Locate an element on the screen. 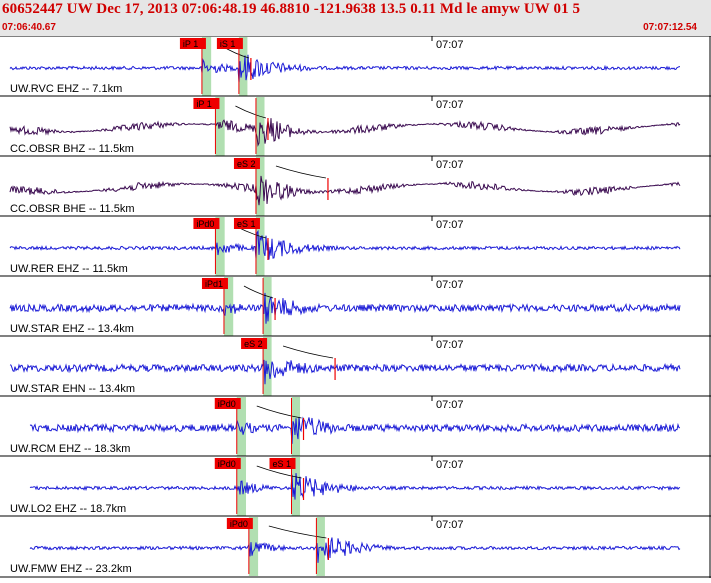 The image size is (711, 583). trace-panel: 07:07 iPd1 UW.STAR EHZ -- 13.4km is located at coordinates (355, 305).